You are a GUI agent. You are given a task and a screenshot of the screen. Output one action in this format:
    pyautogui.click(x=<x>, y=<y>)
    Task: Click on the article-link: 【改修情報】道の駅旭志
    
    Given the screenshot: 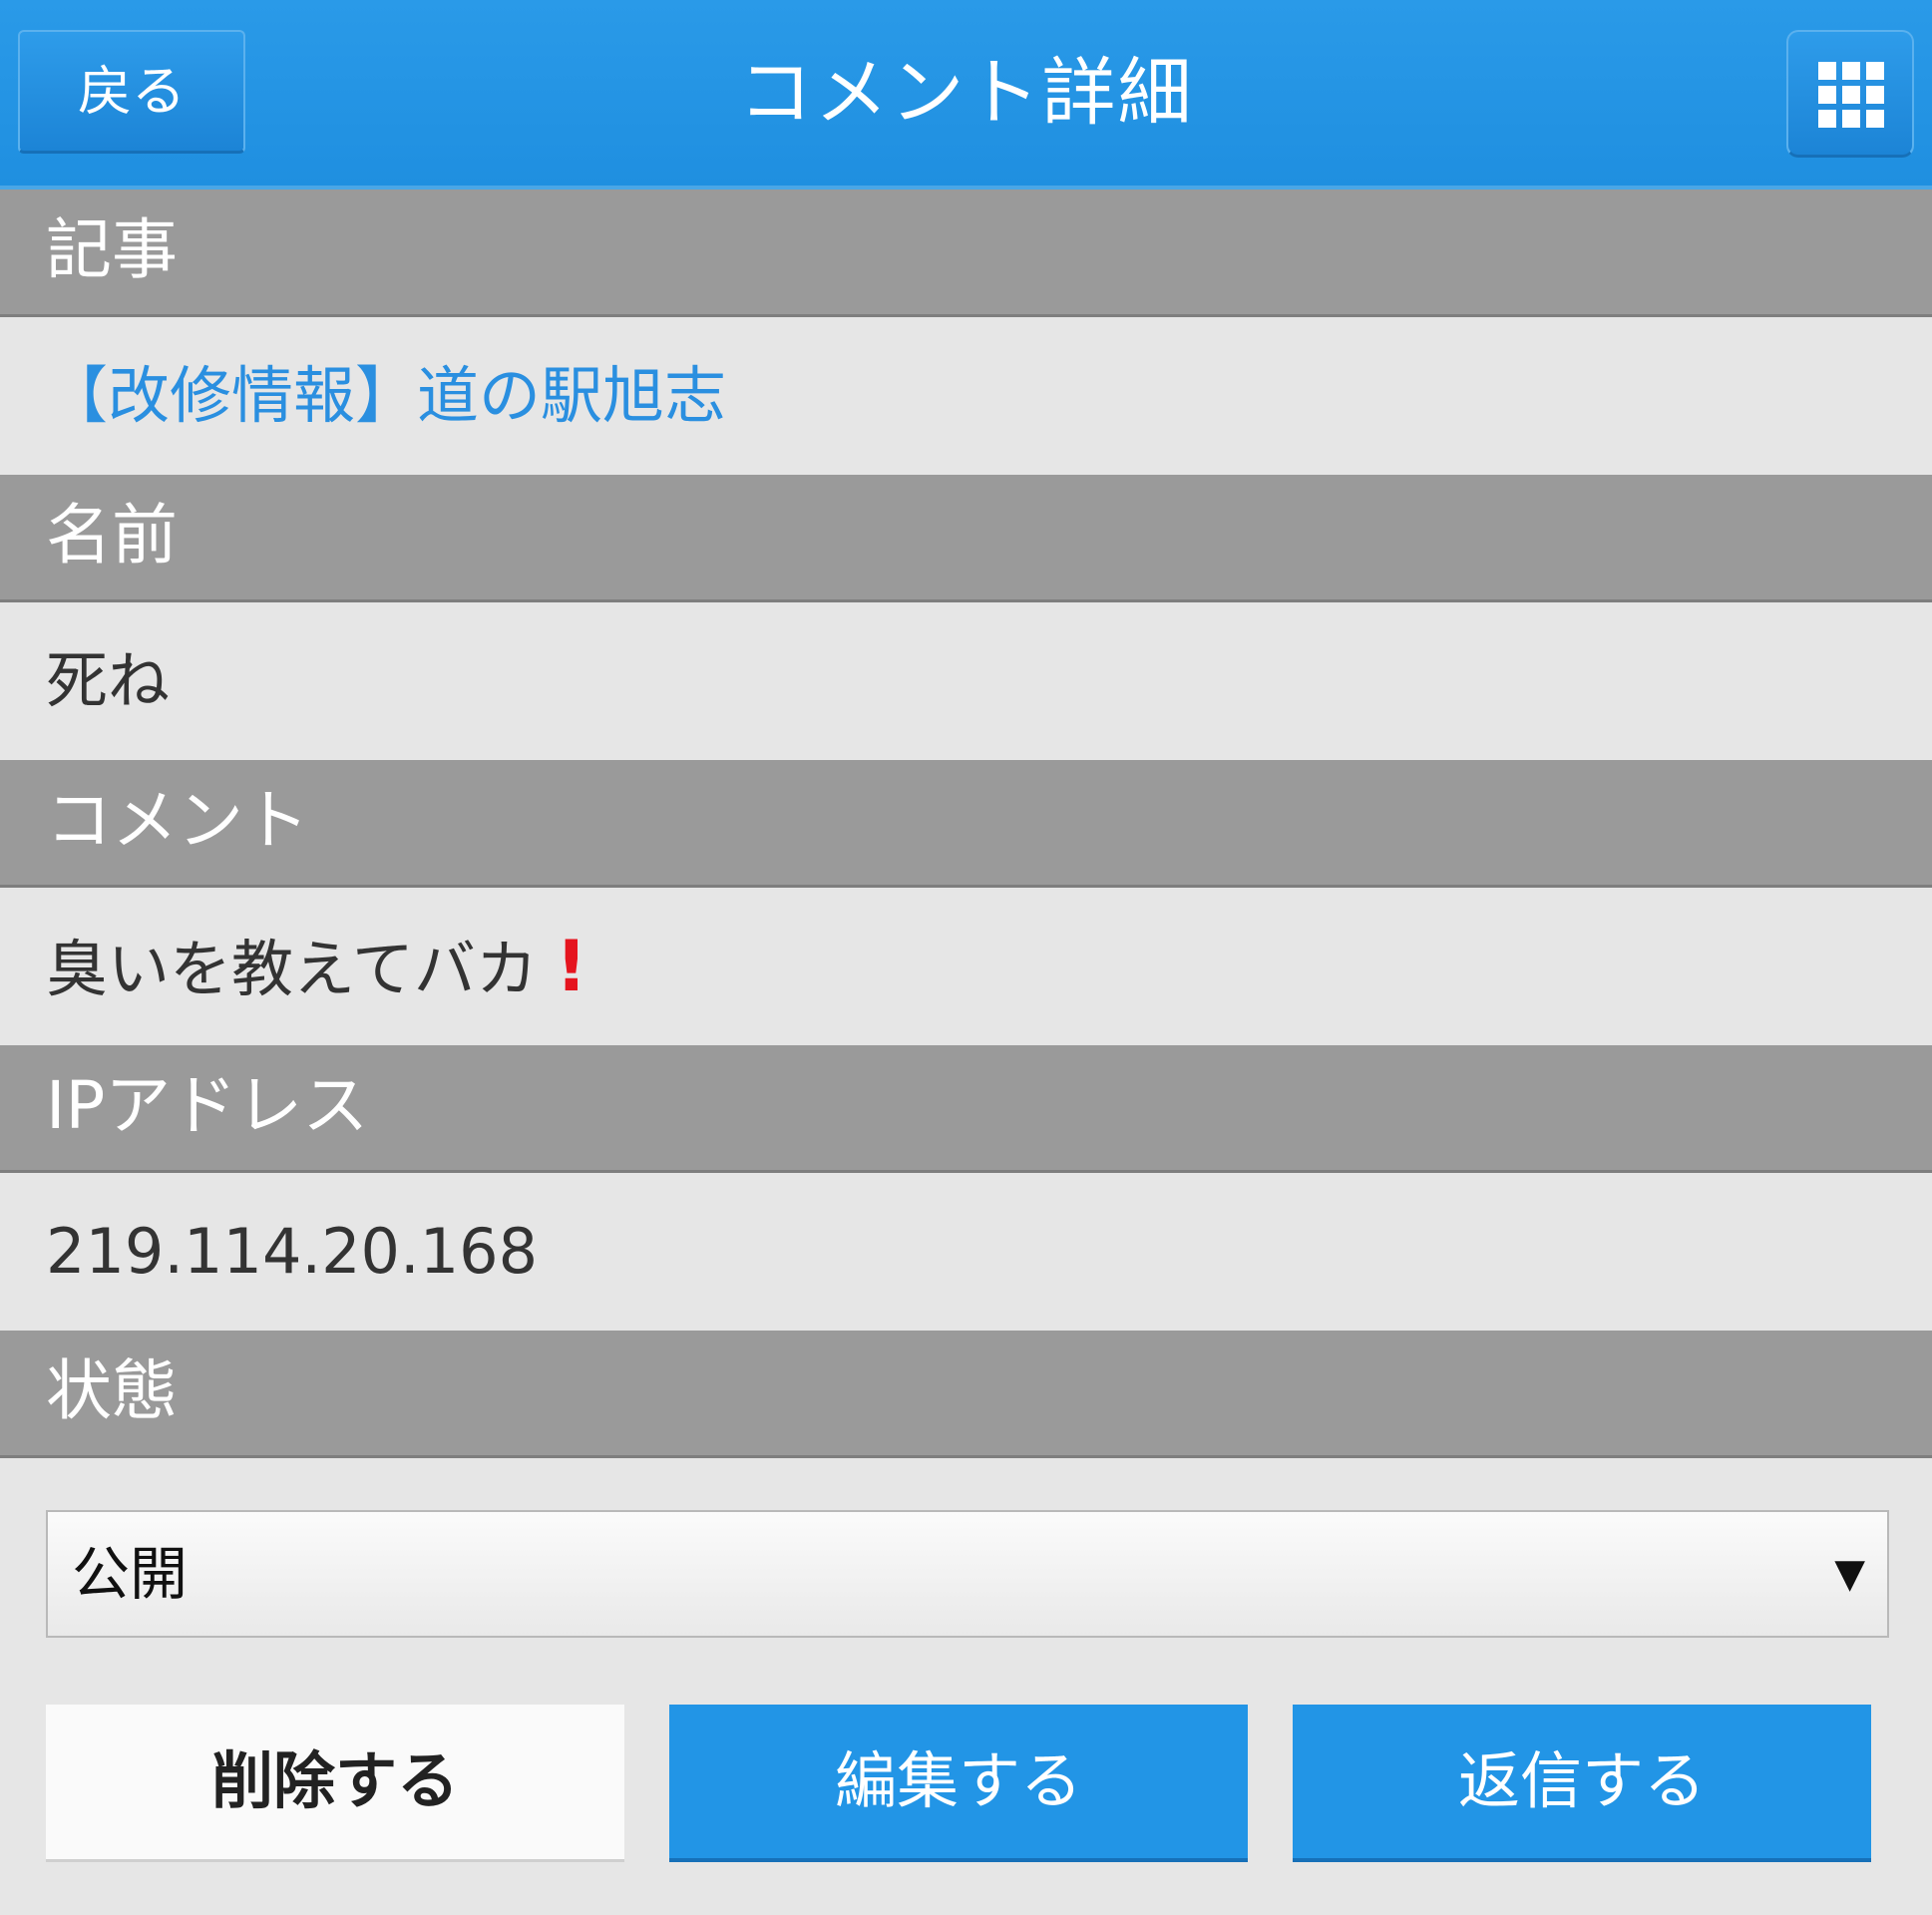 What is the action you would take?
    pyautogui.click(x=386, y=395)
    